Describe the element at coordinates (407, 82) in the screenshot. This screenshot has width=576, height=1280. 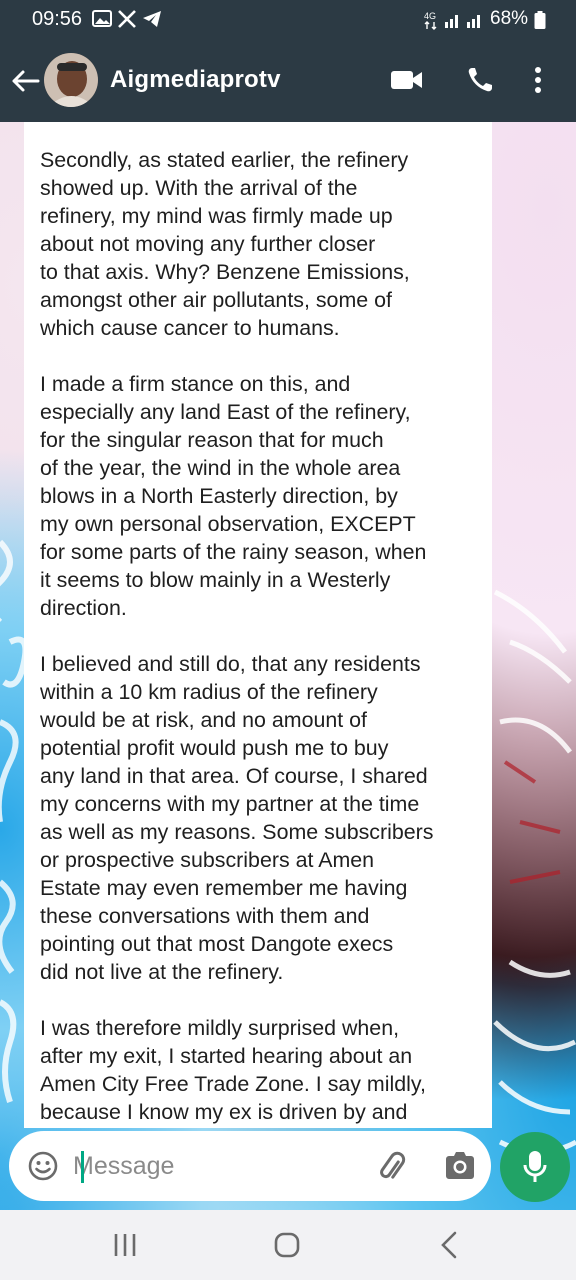
I see `video-camera-icon` at that location.